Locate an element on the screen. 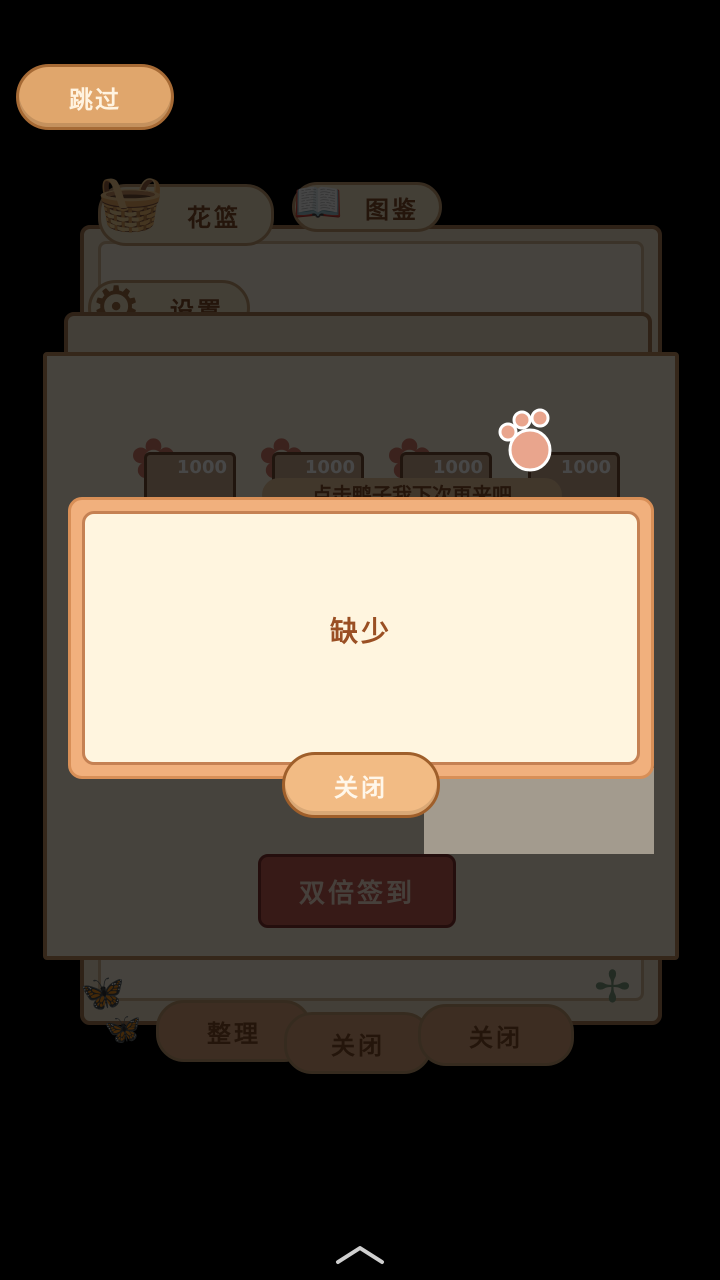 This screenshot has width=720, height=1280. dialog-close-button: 关闭 is located at coordinates (361, 785).